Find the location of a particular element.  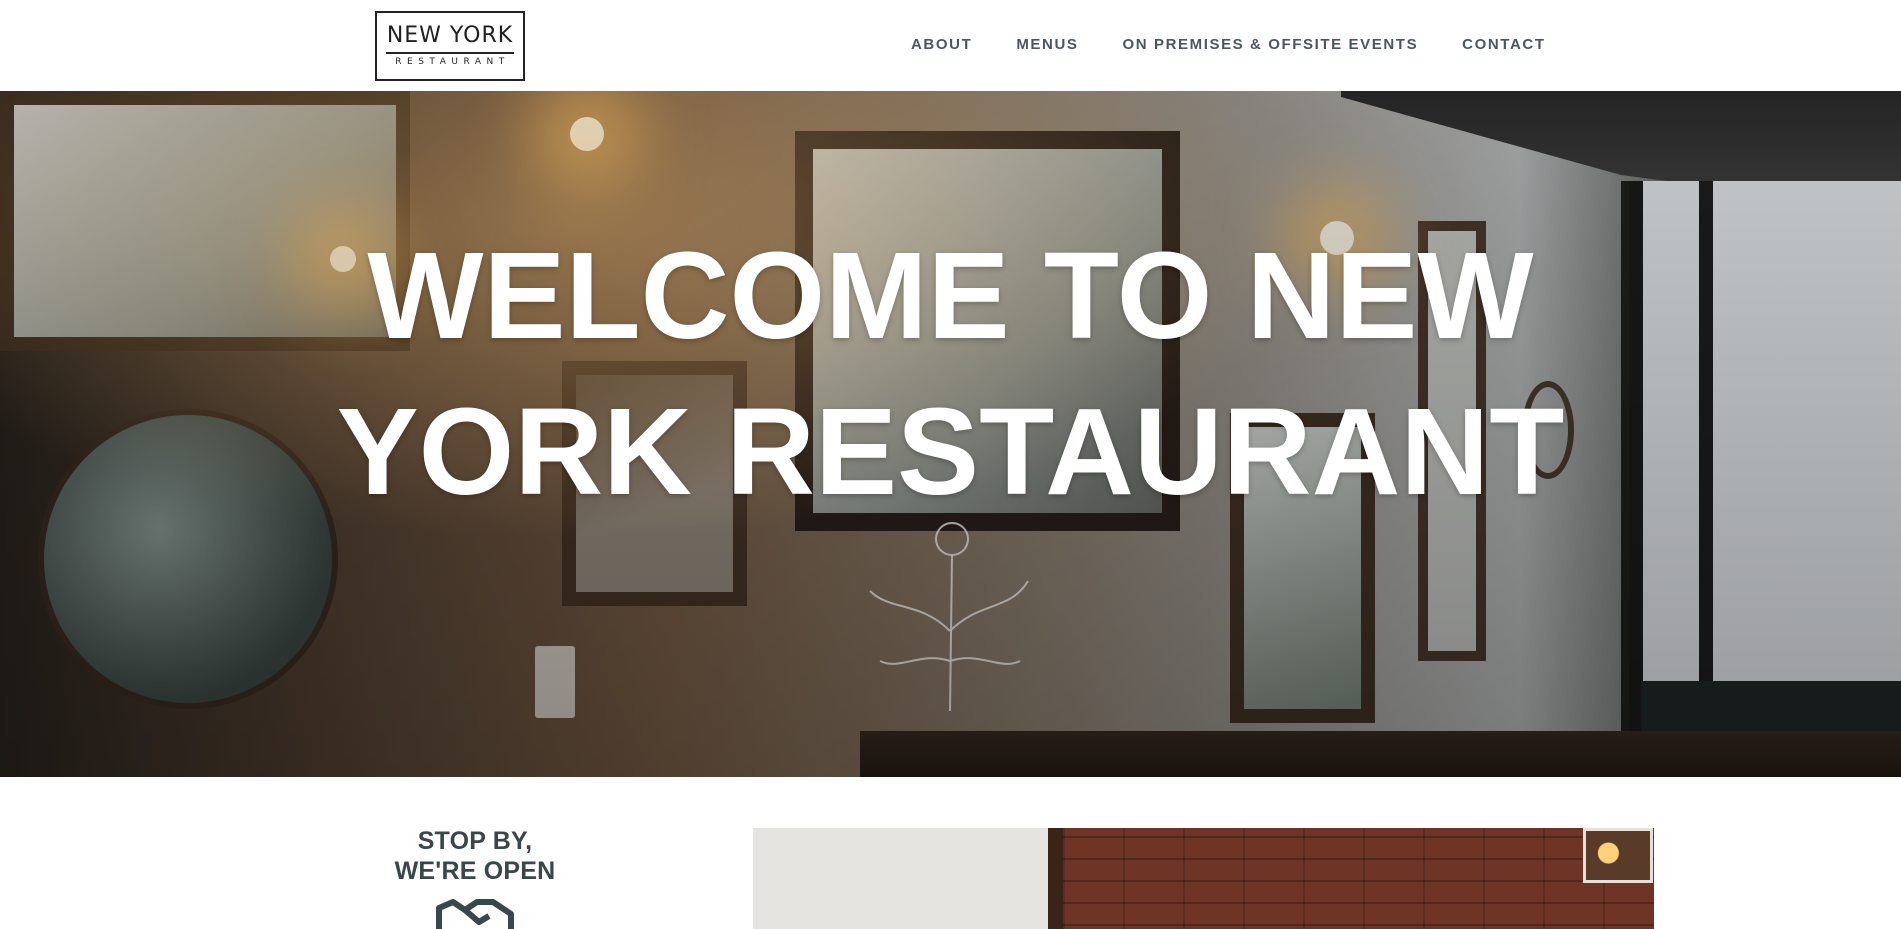

logo-main-text: NEW YORK is located at coordinates (450, 35).